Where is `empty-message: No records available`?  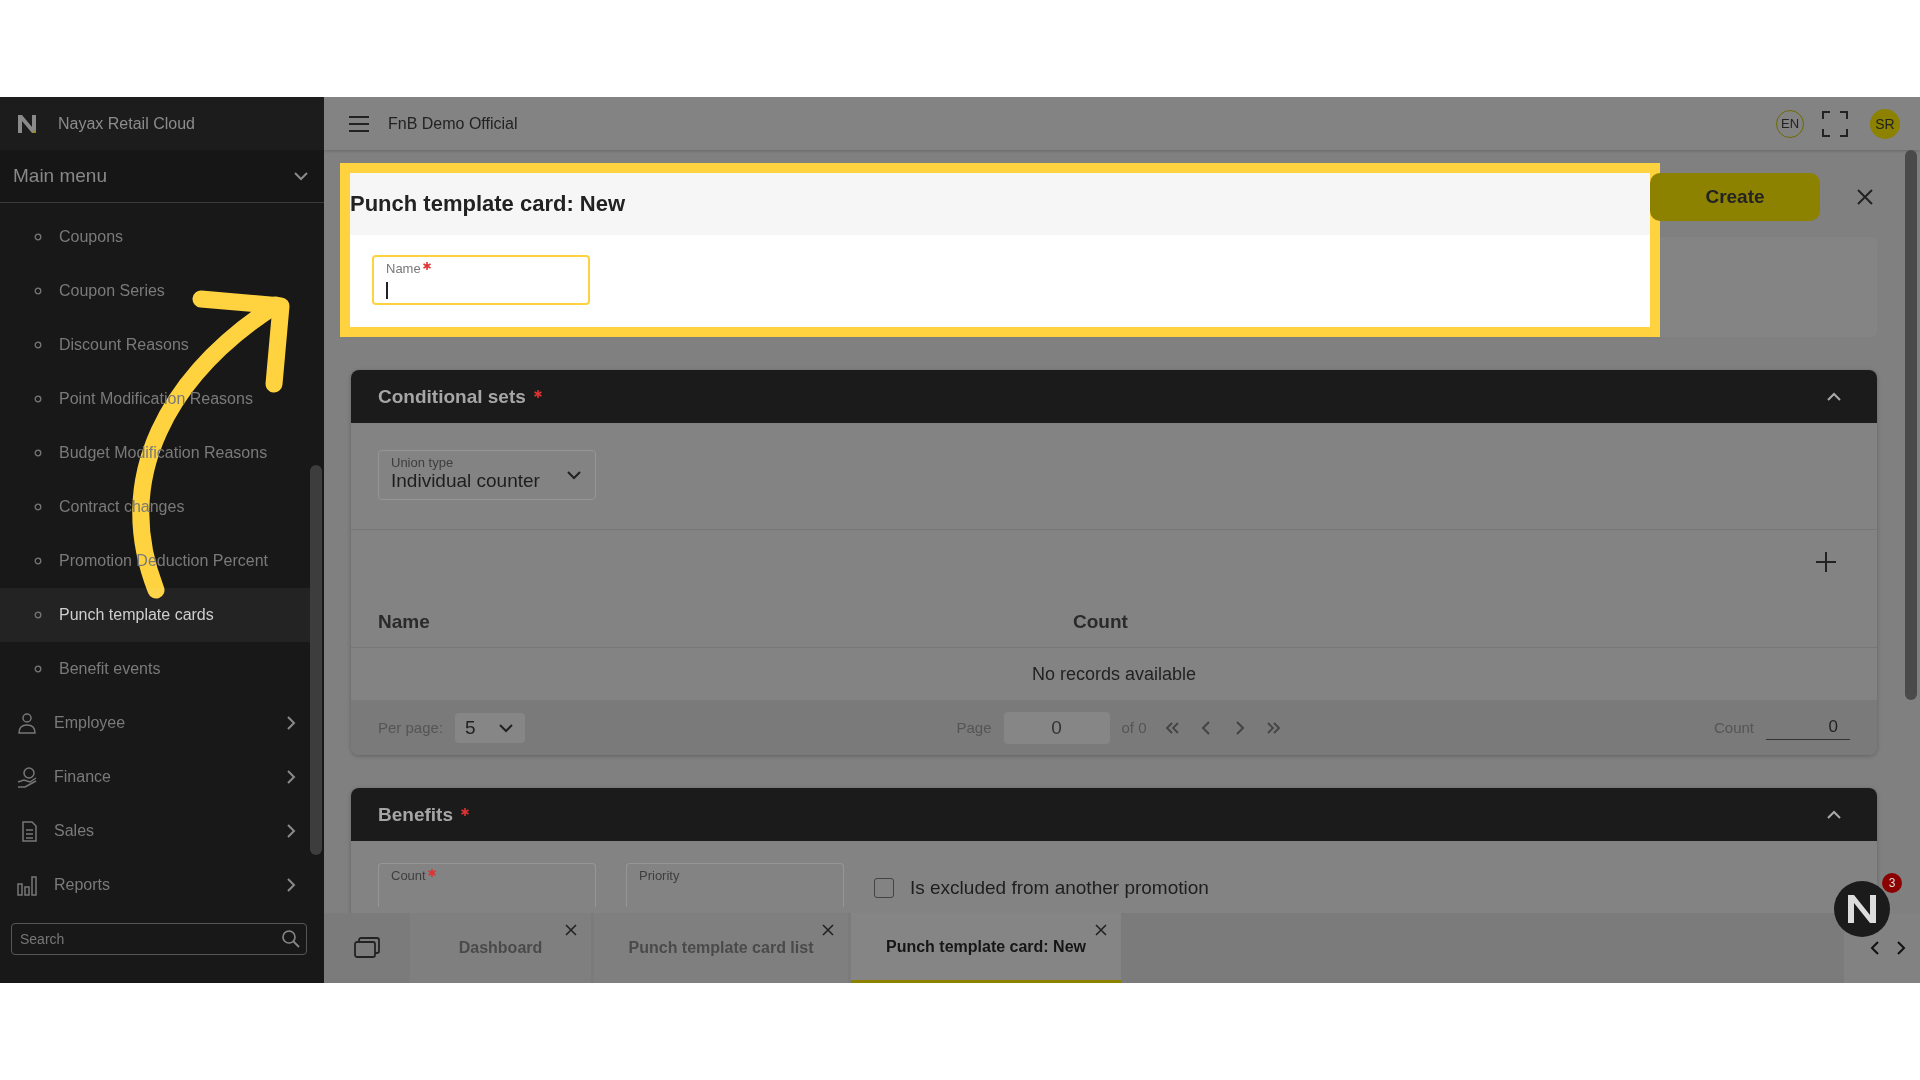
empty-message: No records available is located at coordinates (1114, 674).